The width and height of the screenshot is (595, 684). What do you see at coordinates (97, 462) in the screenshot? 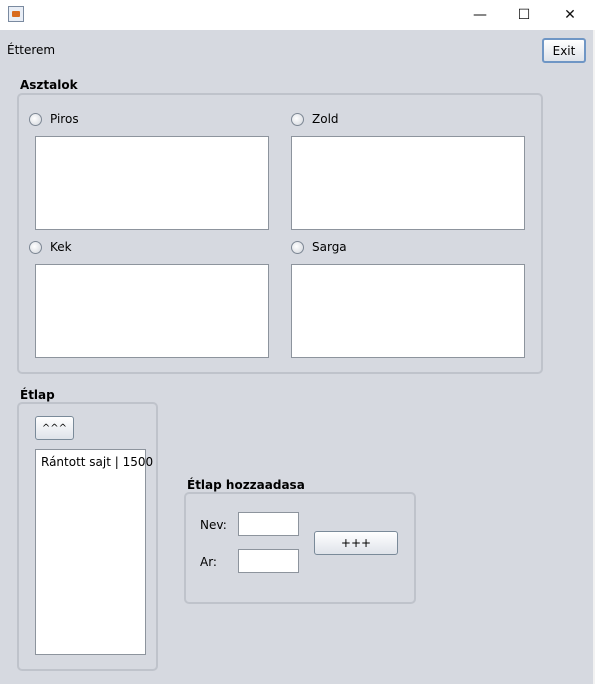
I see `list-item: Rántott sajt | 1500` at bounding box center [97, 462].